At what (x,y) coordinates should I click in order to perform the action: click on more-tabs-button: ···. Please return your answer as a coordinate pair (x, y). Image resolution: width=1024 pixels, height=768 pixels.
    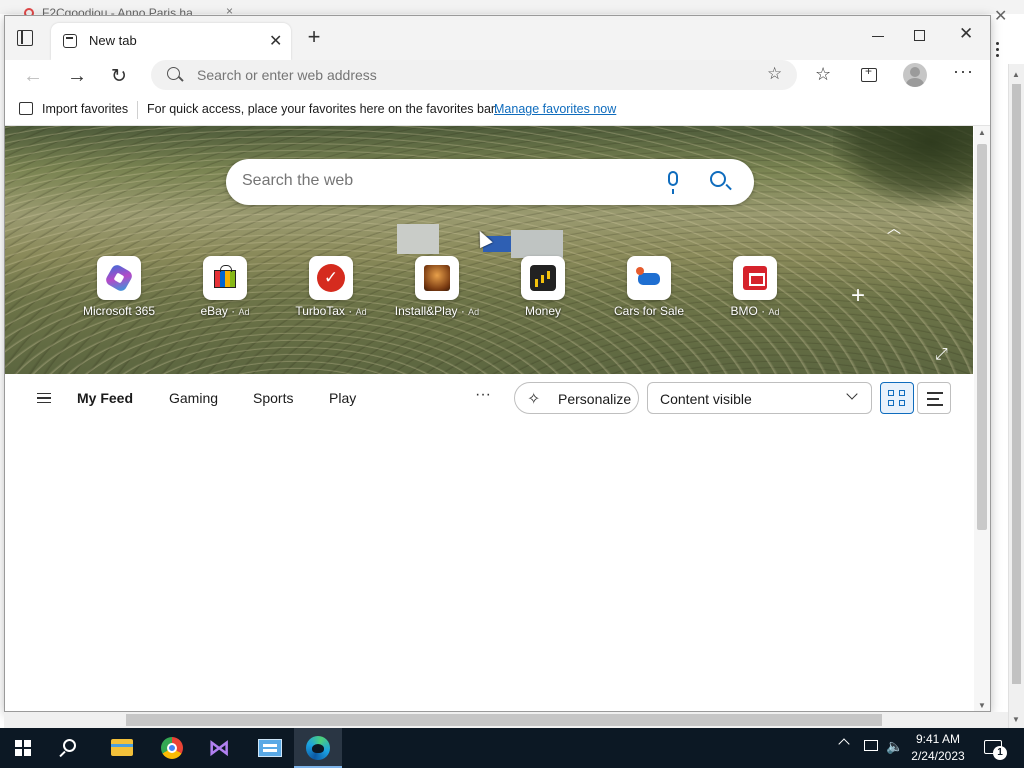
    Looking at the image, I should click on (483, 395).